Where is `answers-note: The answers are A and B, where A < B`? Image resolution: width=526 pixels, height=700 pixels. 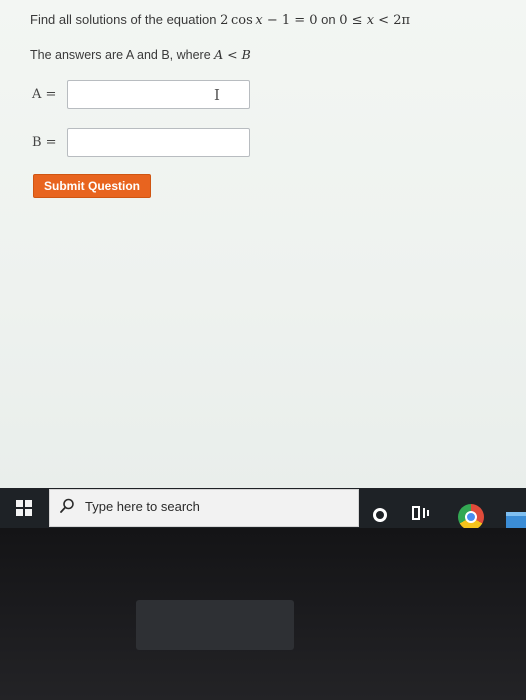
answers-note: The answers are A and B, where A < B is located at coordinates (140, 54).